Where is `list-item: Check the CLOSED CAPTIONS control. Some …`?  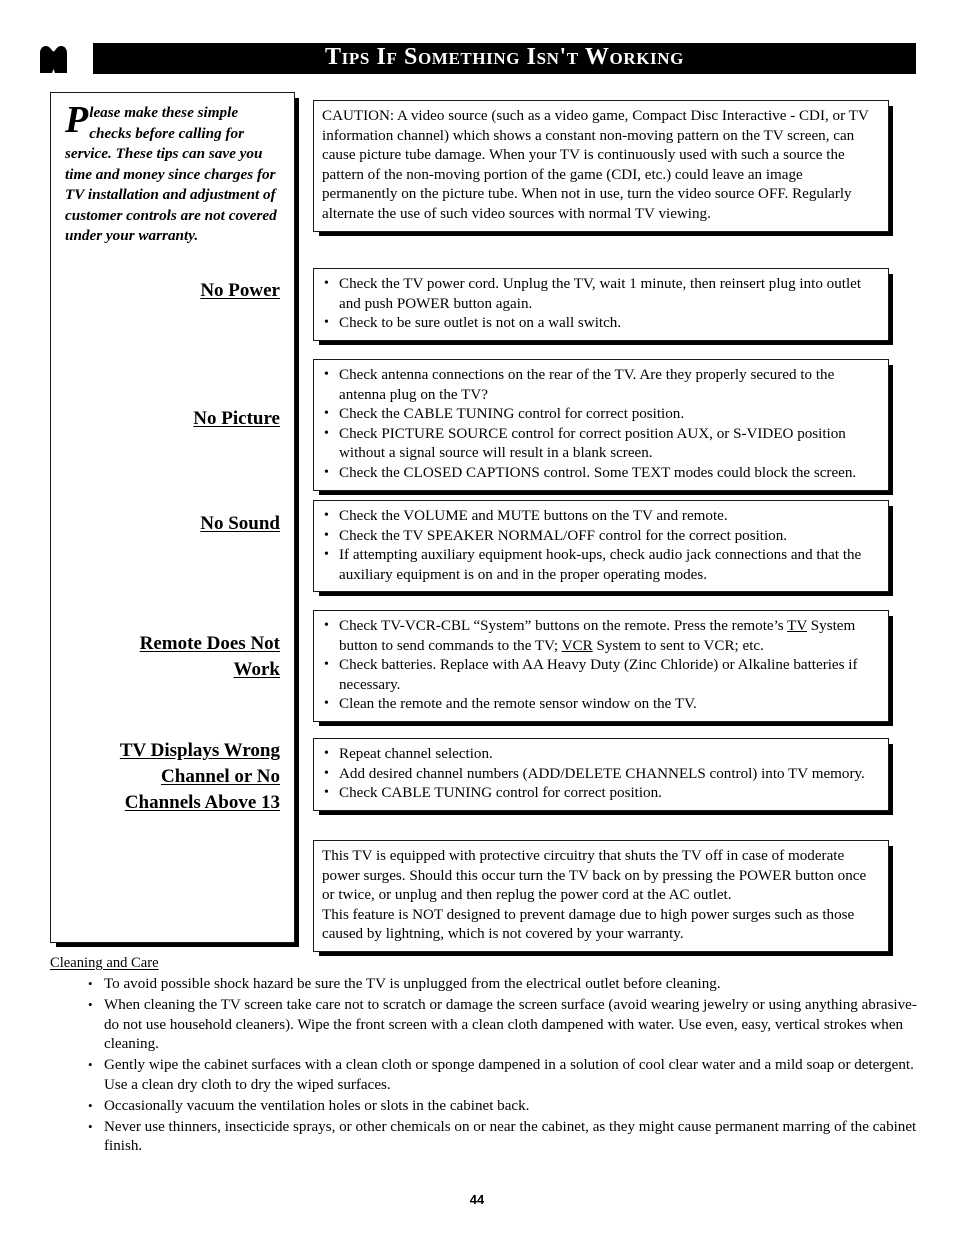
list-item: Check the CLOSED CAPTIONS control. Some … is located at coordinates (601, 473).